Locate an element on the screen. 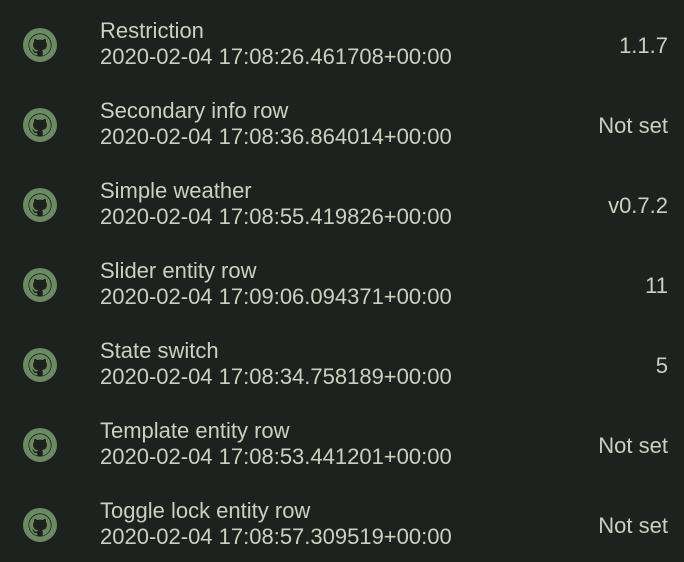  item-title: Simple weather is located at coordinates (176, 190).